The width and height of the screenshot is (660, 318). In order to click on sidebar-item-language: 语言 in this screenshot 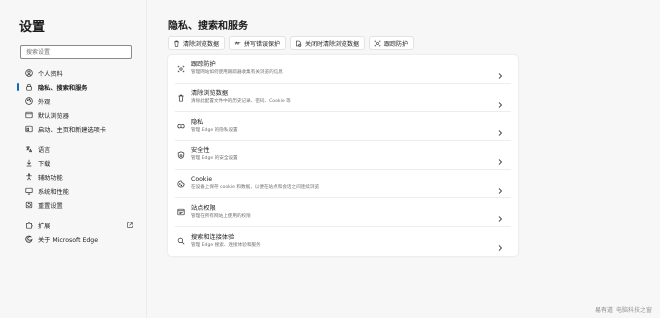, I will do `click(75, 149)`.